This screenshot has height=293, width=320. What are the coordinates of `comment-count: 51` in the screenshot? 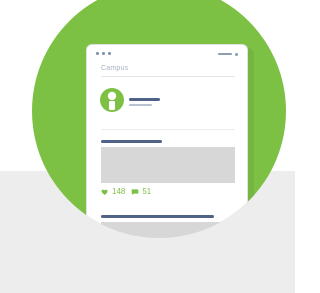 It's located at (147, 191).